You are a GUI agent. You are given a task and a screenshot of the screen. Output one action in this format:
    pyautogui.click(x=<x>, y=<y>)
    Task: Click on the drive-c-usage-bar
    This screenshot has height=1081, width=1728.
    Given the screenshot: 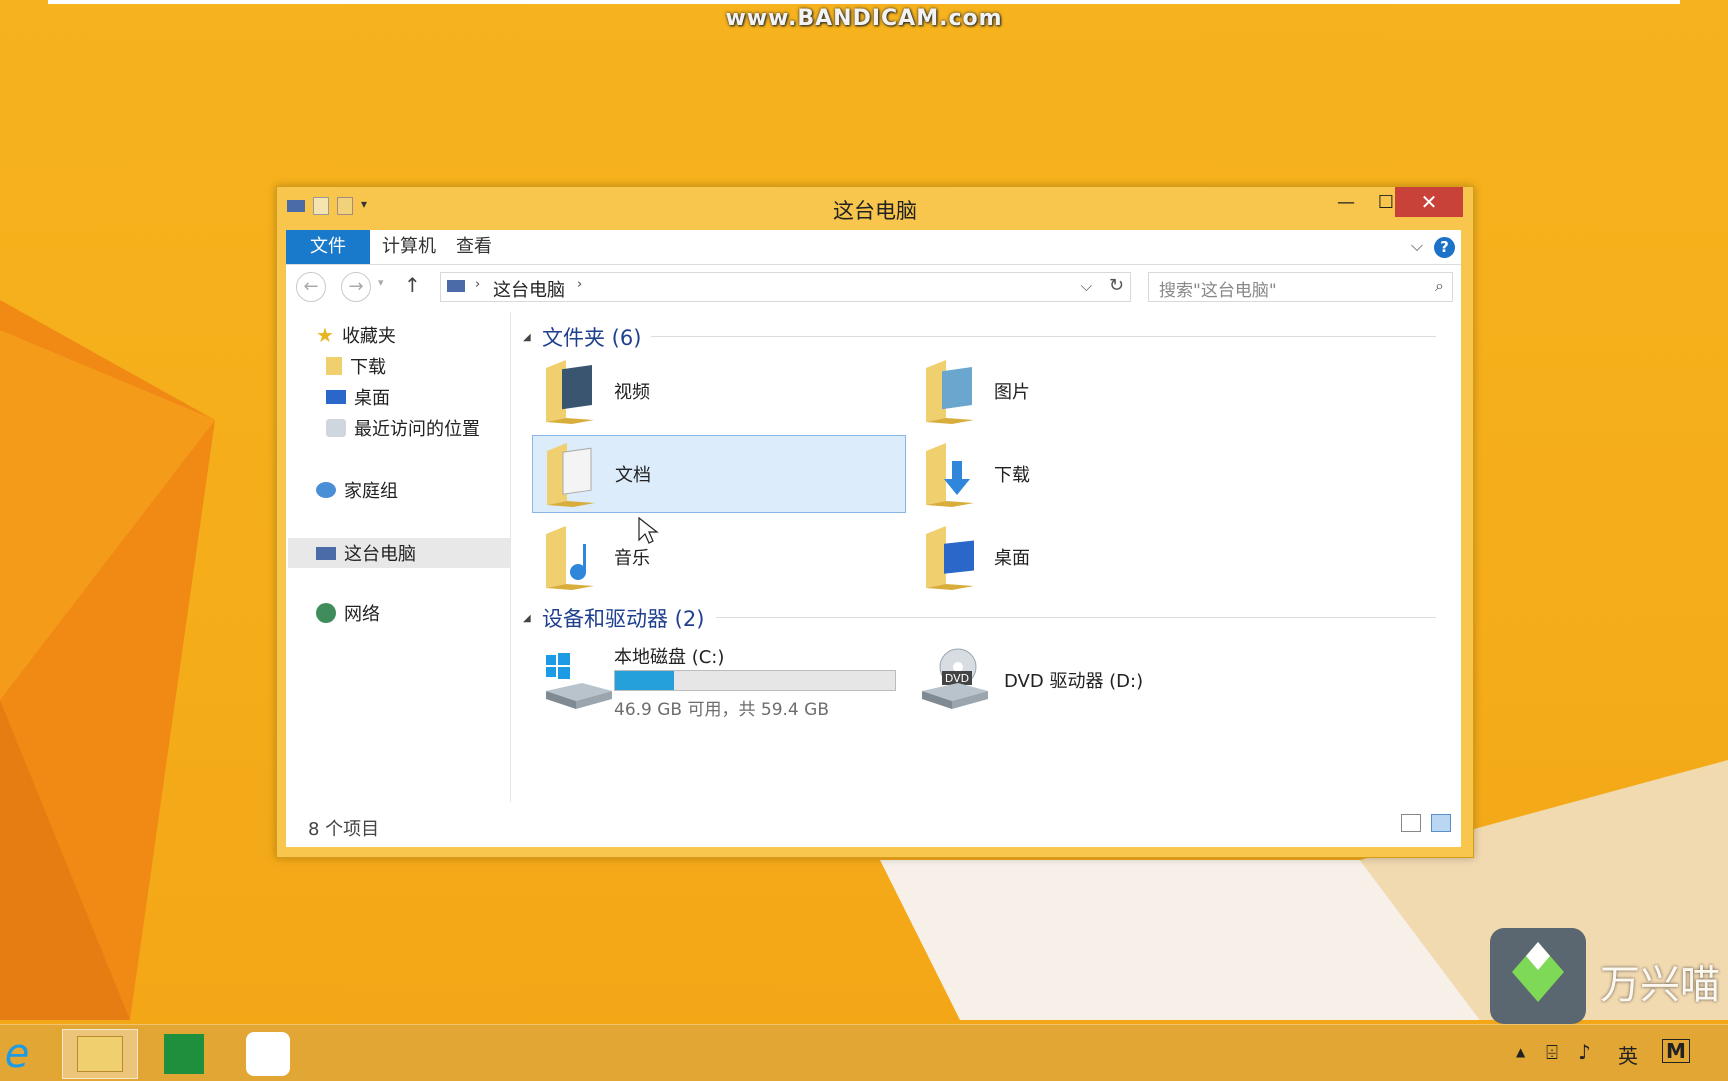 What is the action you would take?
    pyautogui.click(x=755, y=680)
    